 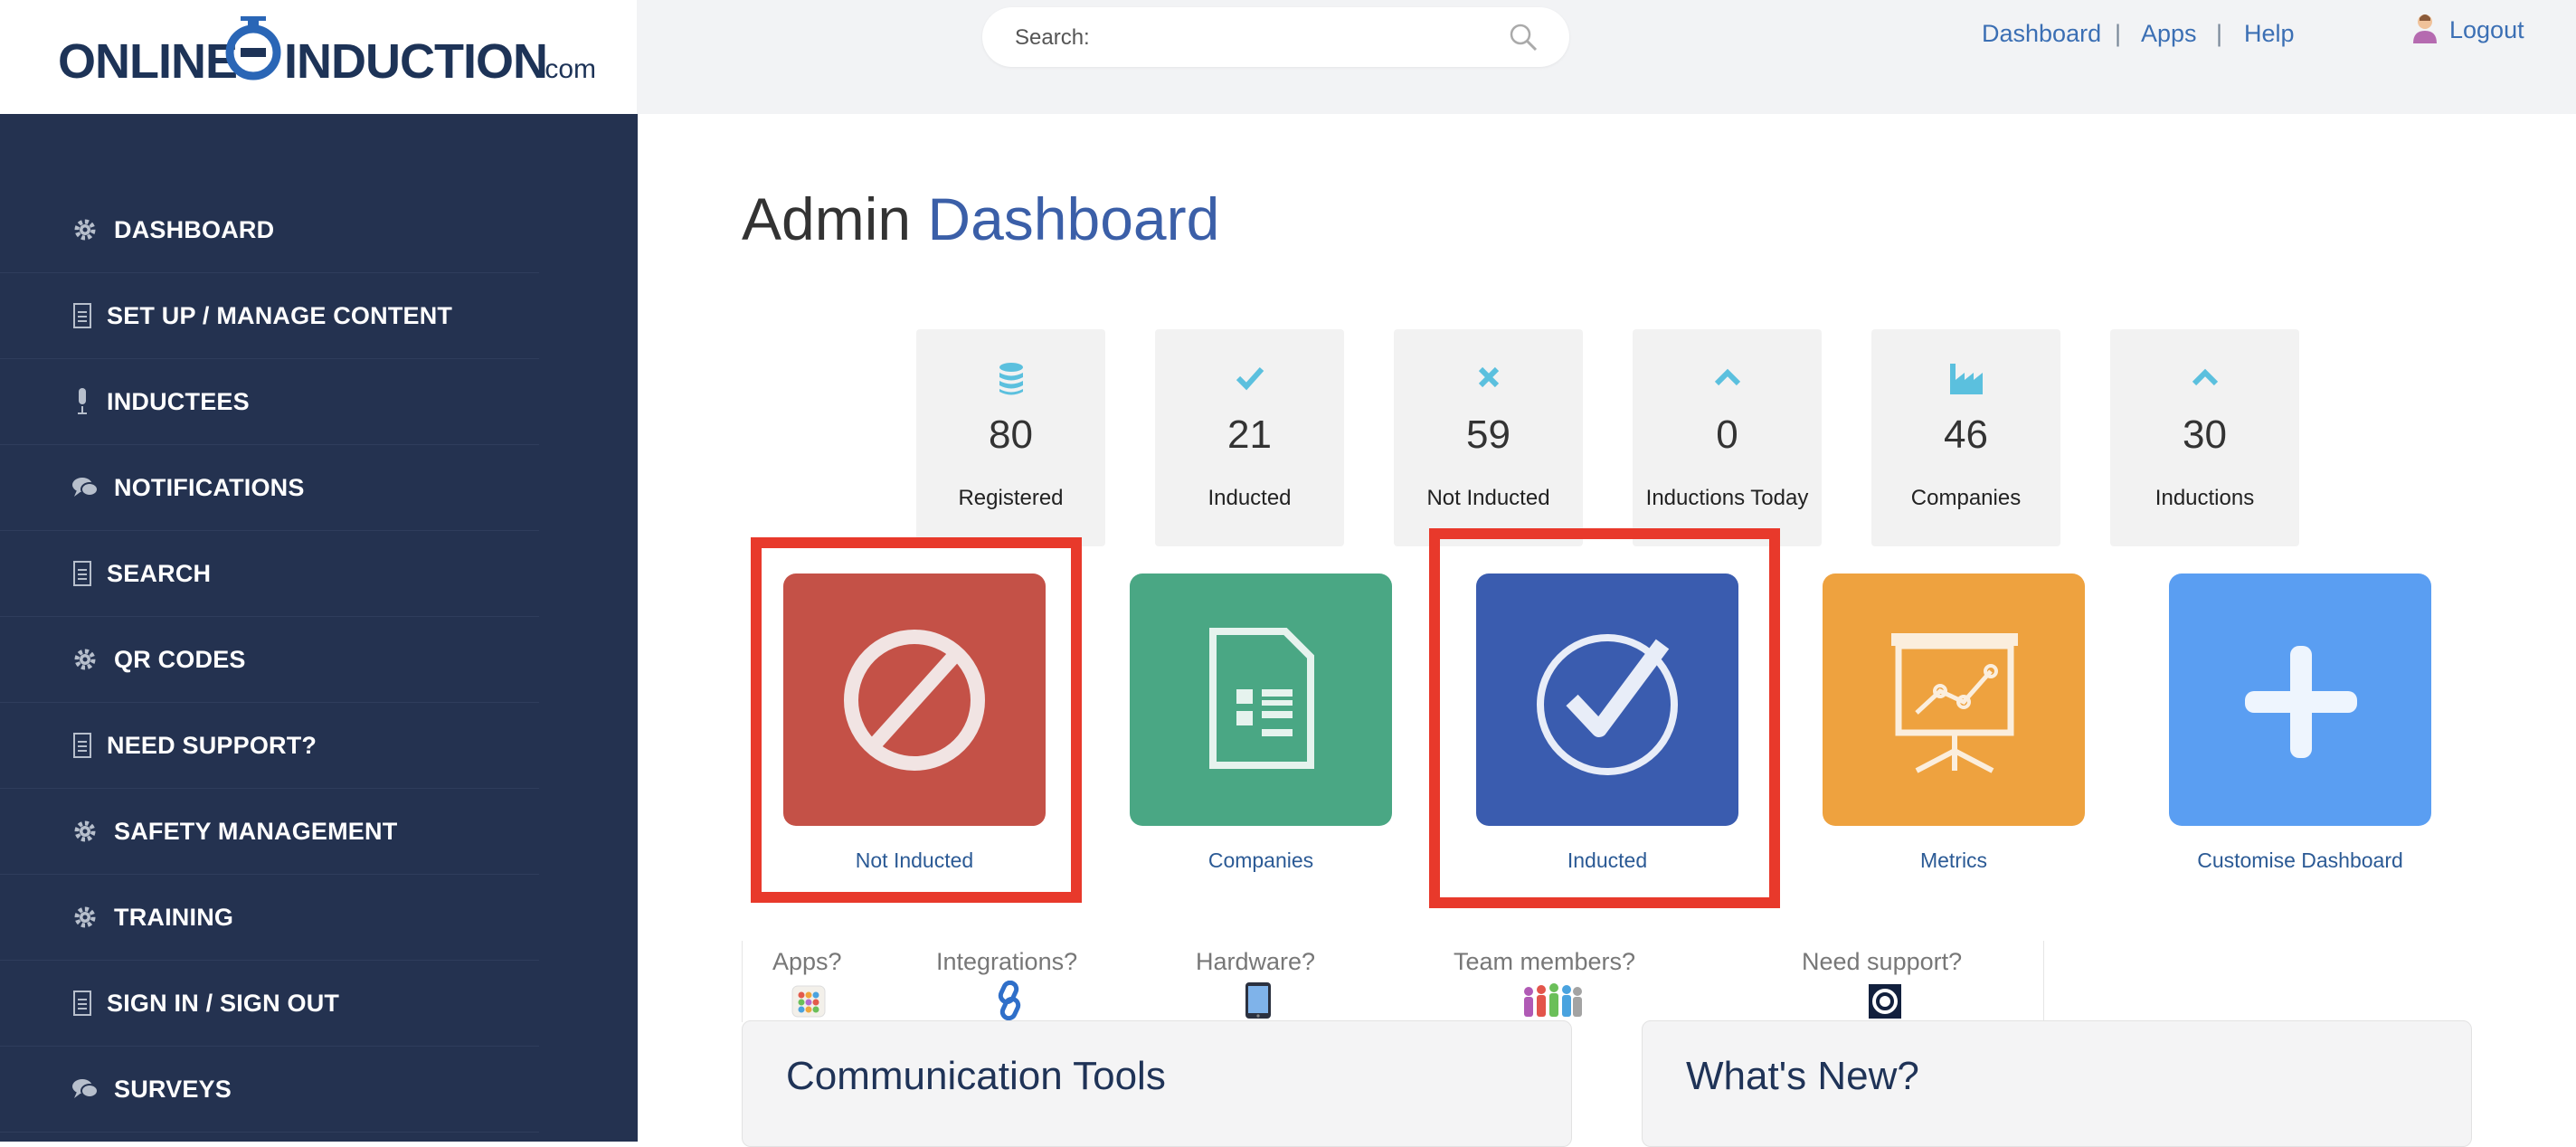 I want to click on sidebar-item-notifications: NOTIFICATIONS, so click(x=269, y=488).